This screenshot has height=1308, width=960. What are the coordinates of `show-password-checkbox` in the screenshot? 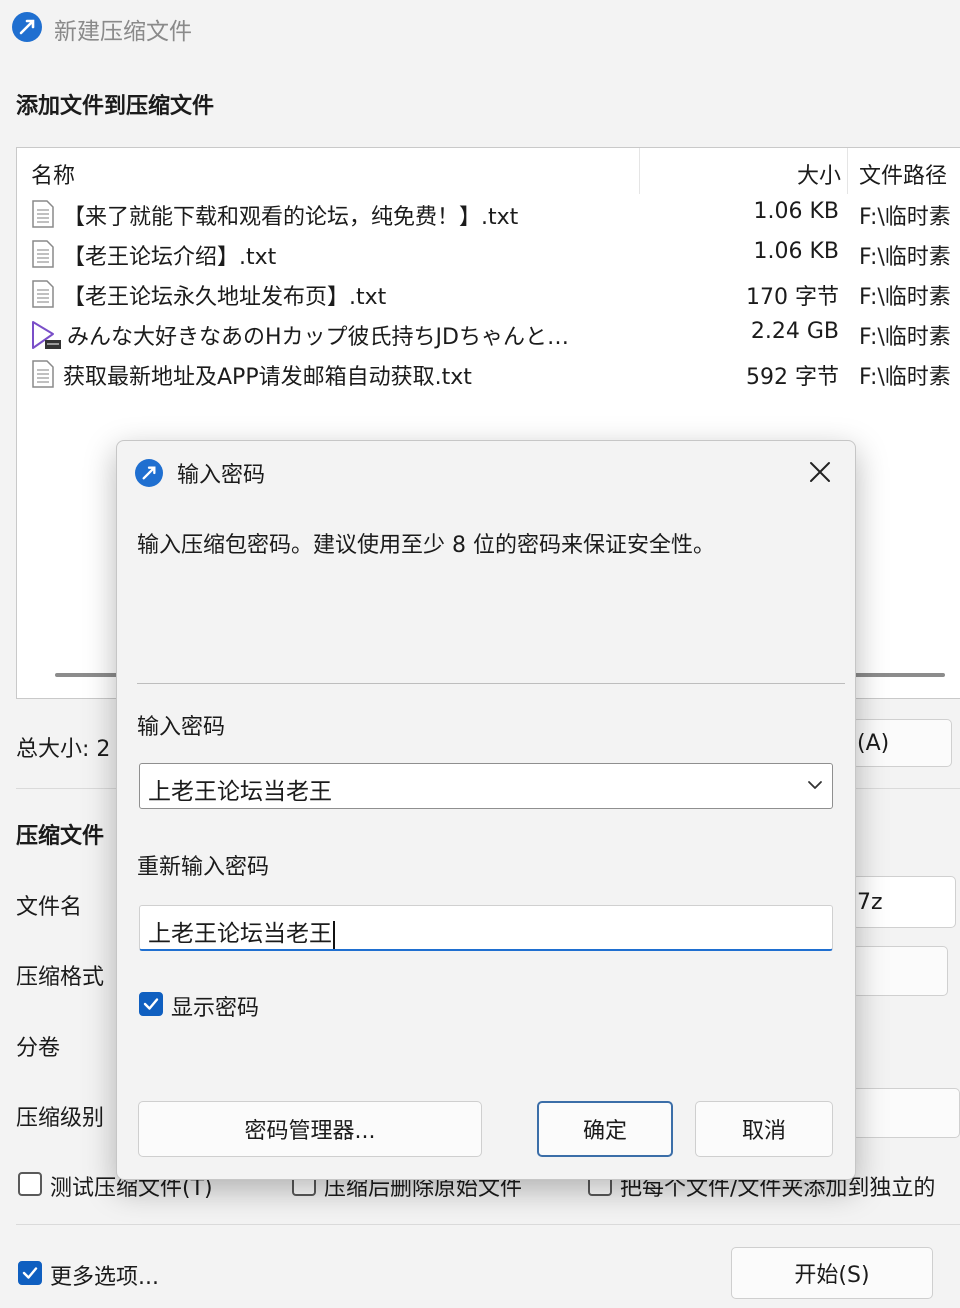 It's located at (151, 1004).